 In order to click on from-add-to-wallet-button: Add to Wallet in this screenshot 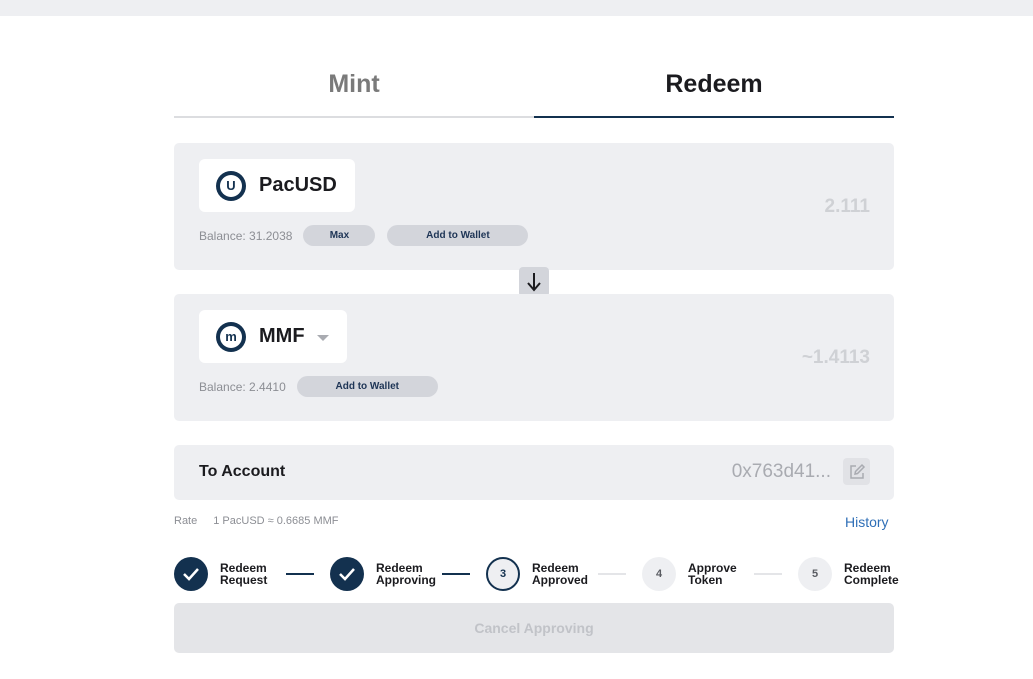, I will do `click(458, 235)`.